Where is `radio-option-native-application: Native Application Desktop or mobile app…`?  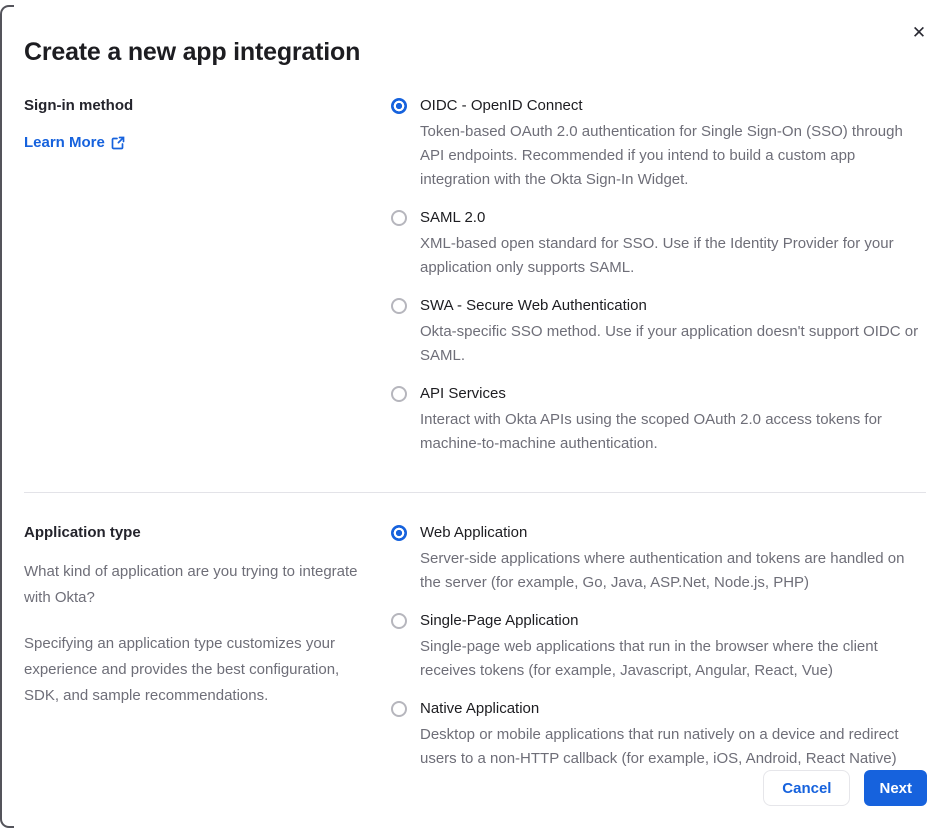 radio-option-native-application: Native Application Desktop or mobile app… is located at coordinates (658, 735).